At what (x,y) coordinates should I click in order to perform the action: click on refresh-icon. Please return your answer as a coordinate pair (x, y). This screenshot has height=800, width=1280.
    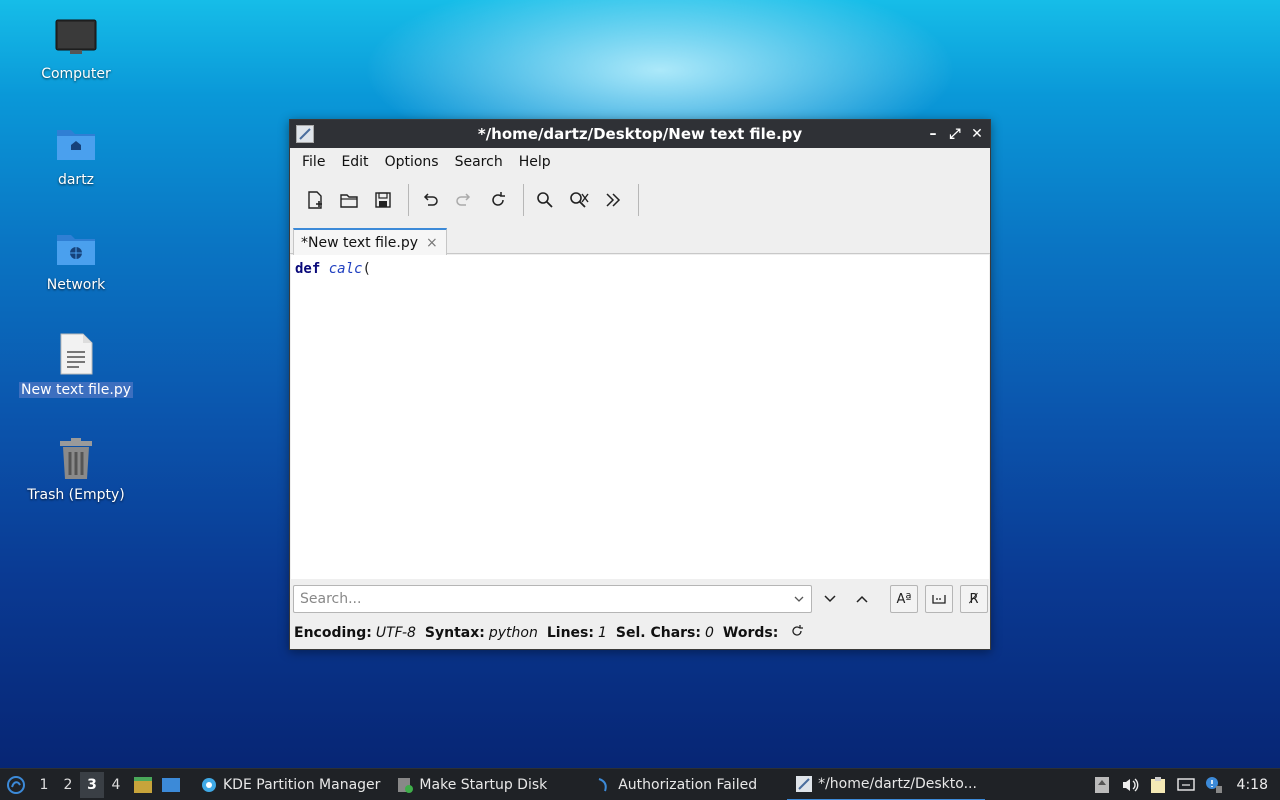
    Looking at the image, I should click on (798, 630).